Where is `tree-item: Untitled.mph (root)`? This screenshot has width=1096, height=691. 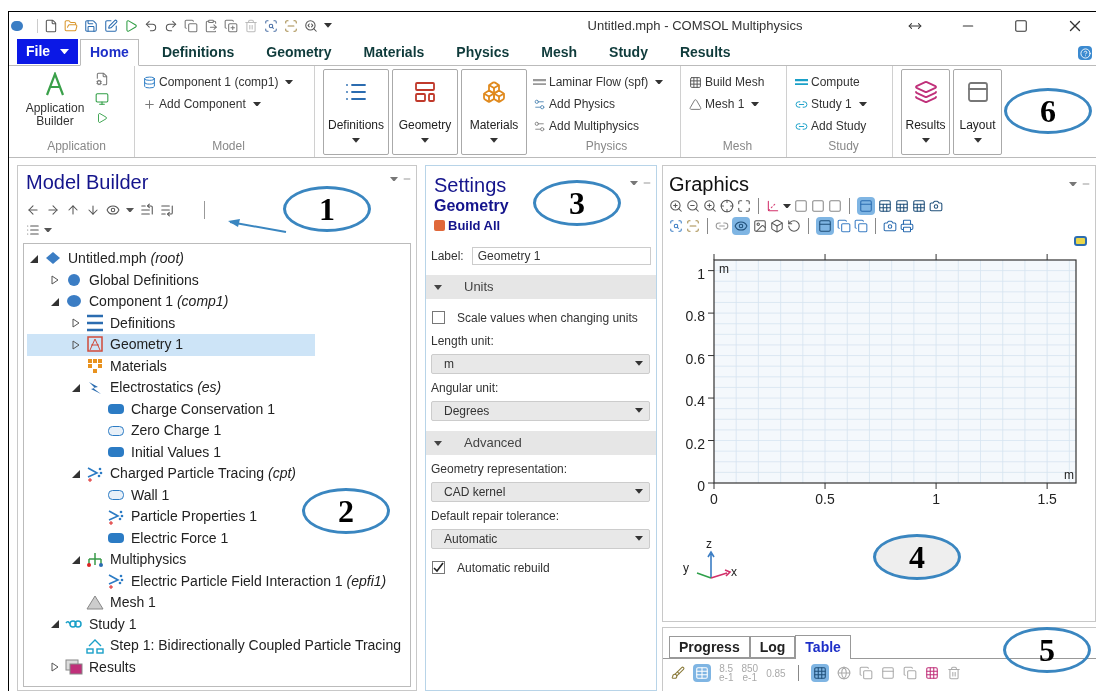
tree-item: Untitled.mph (root) is located at coordinates (105, 259).